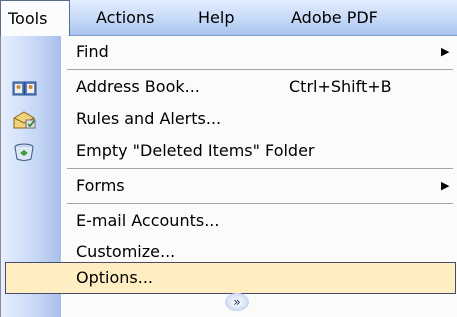 This screenshot has width=457, height=317. I want to click on menu-help: Help, so click(216, 18).